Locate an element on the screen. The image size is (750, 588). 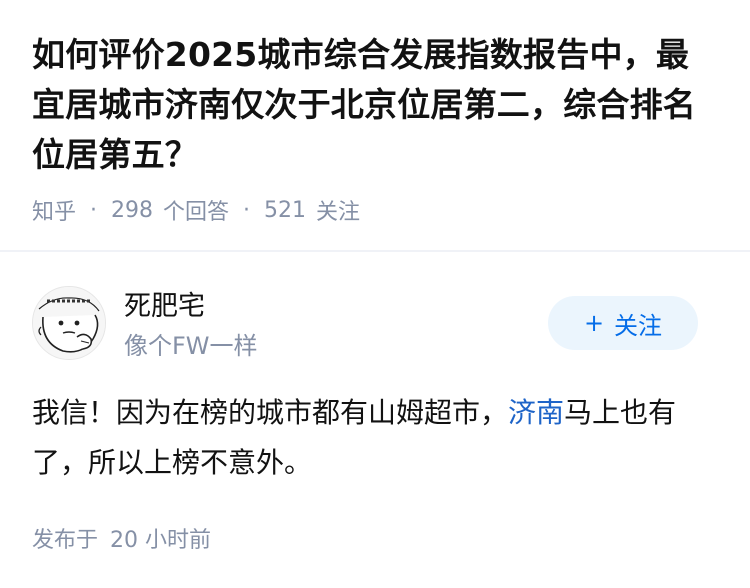
section-divider is located at coordinates (375, 251).